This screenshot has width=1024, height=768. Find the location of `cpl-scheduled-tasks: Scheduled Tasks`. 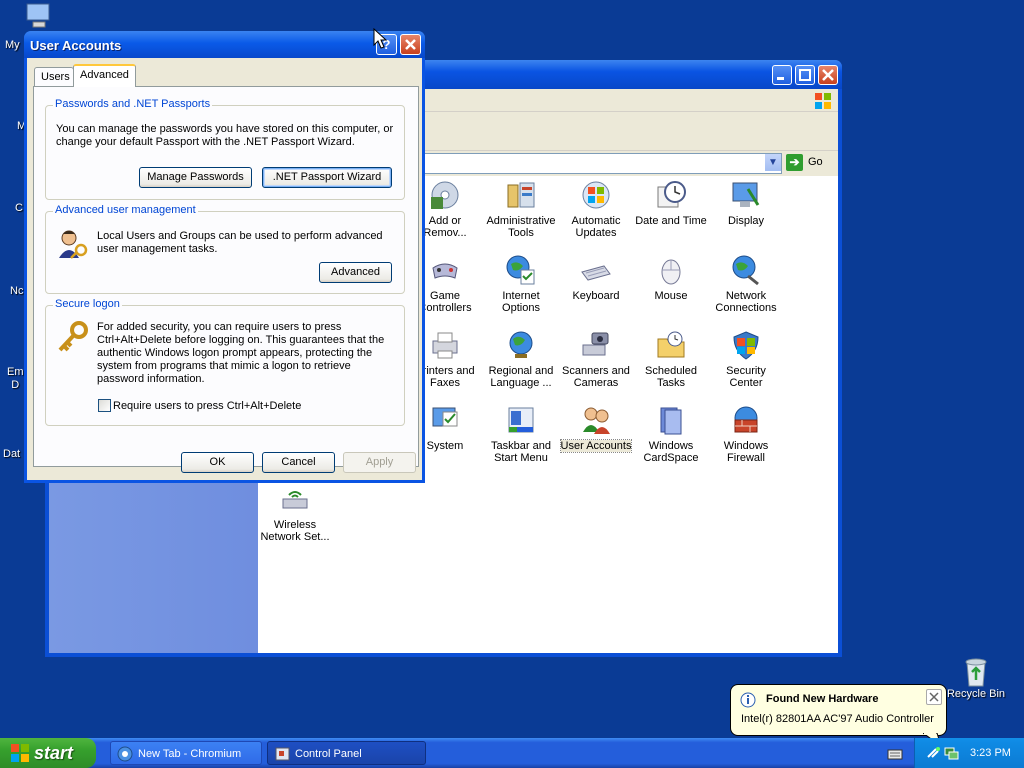

cpl-scheduled-tasks: Scheduled Tasks is located at coordinates (671, 359).